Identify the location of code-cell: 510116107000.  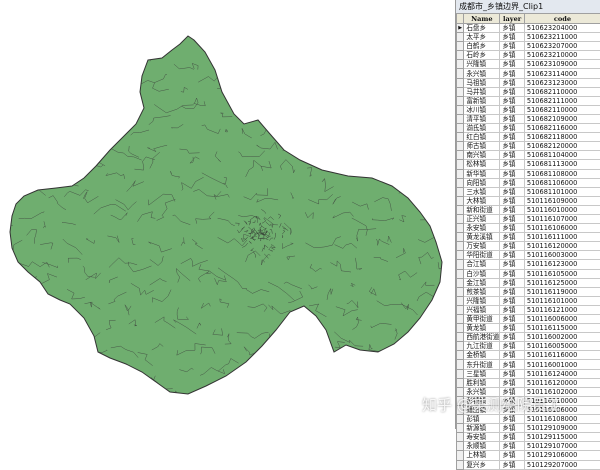
(562, 218).